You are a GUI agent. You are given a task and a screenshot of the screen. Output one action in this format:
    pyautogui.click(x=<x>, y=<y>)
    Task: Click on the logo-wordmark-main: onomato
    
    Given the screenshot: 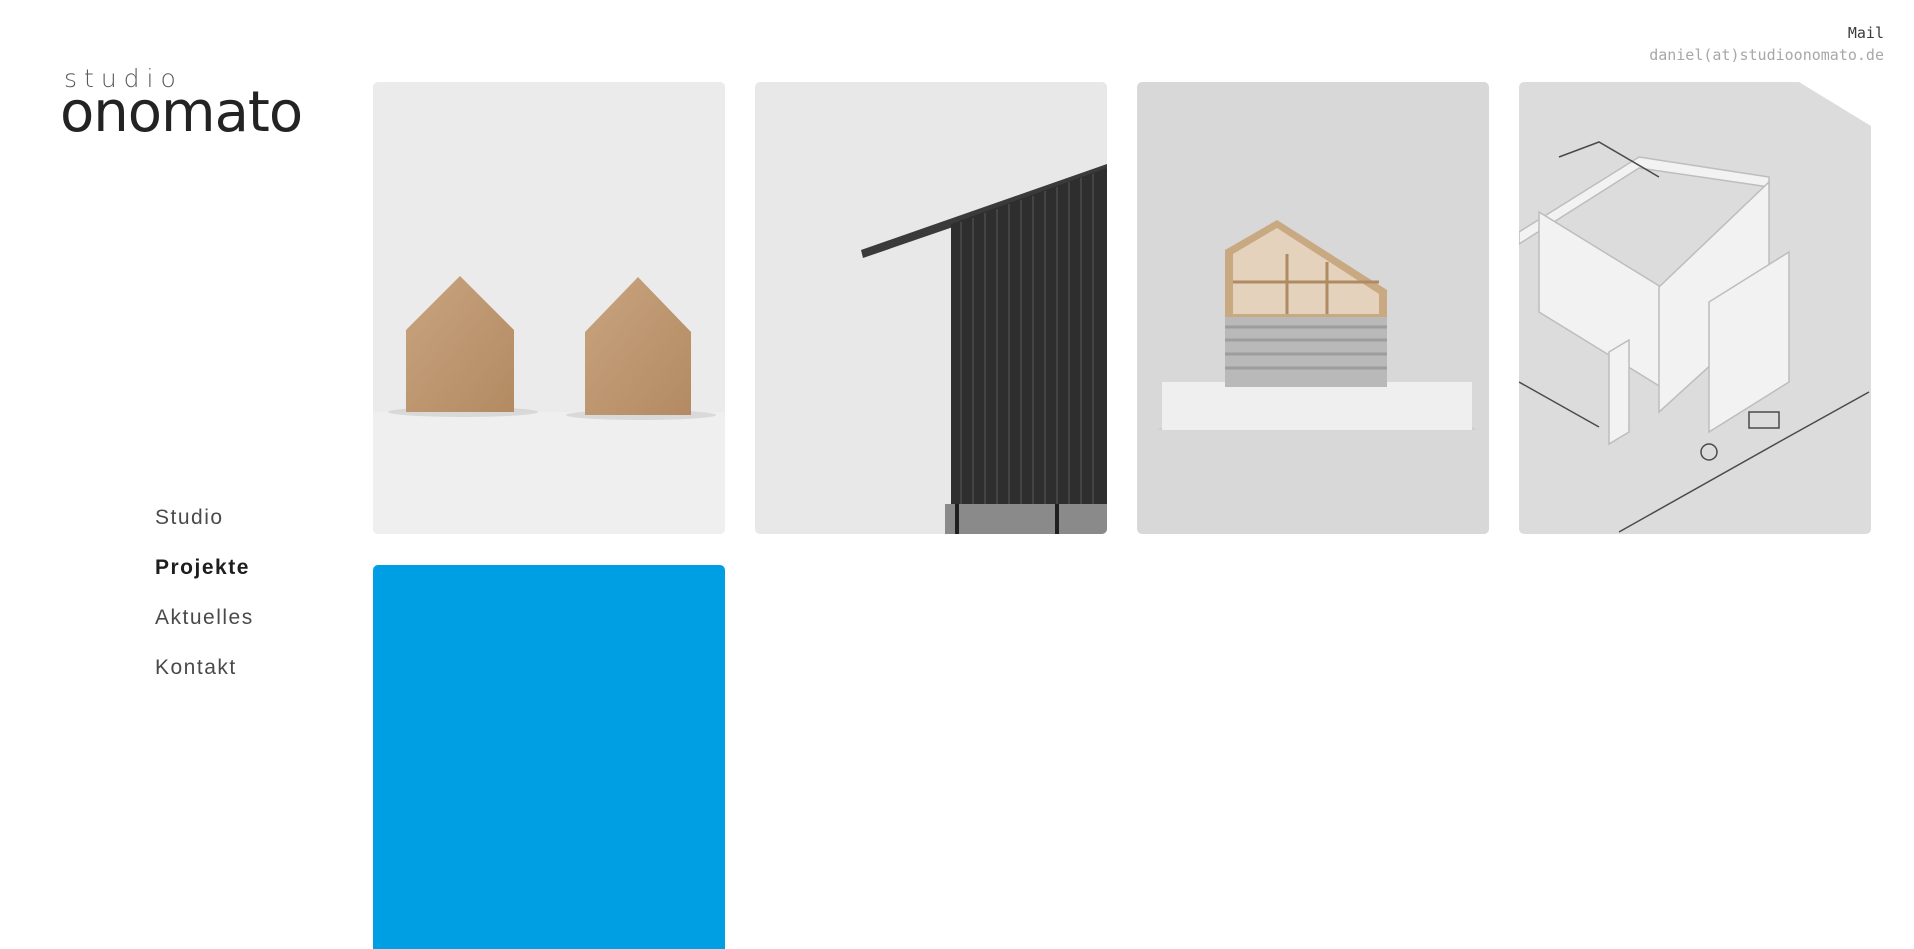 What is the action you would take?
    pyautogui.click(x=181, y=112)
    